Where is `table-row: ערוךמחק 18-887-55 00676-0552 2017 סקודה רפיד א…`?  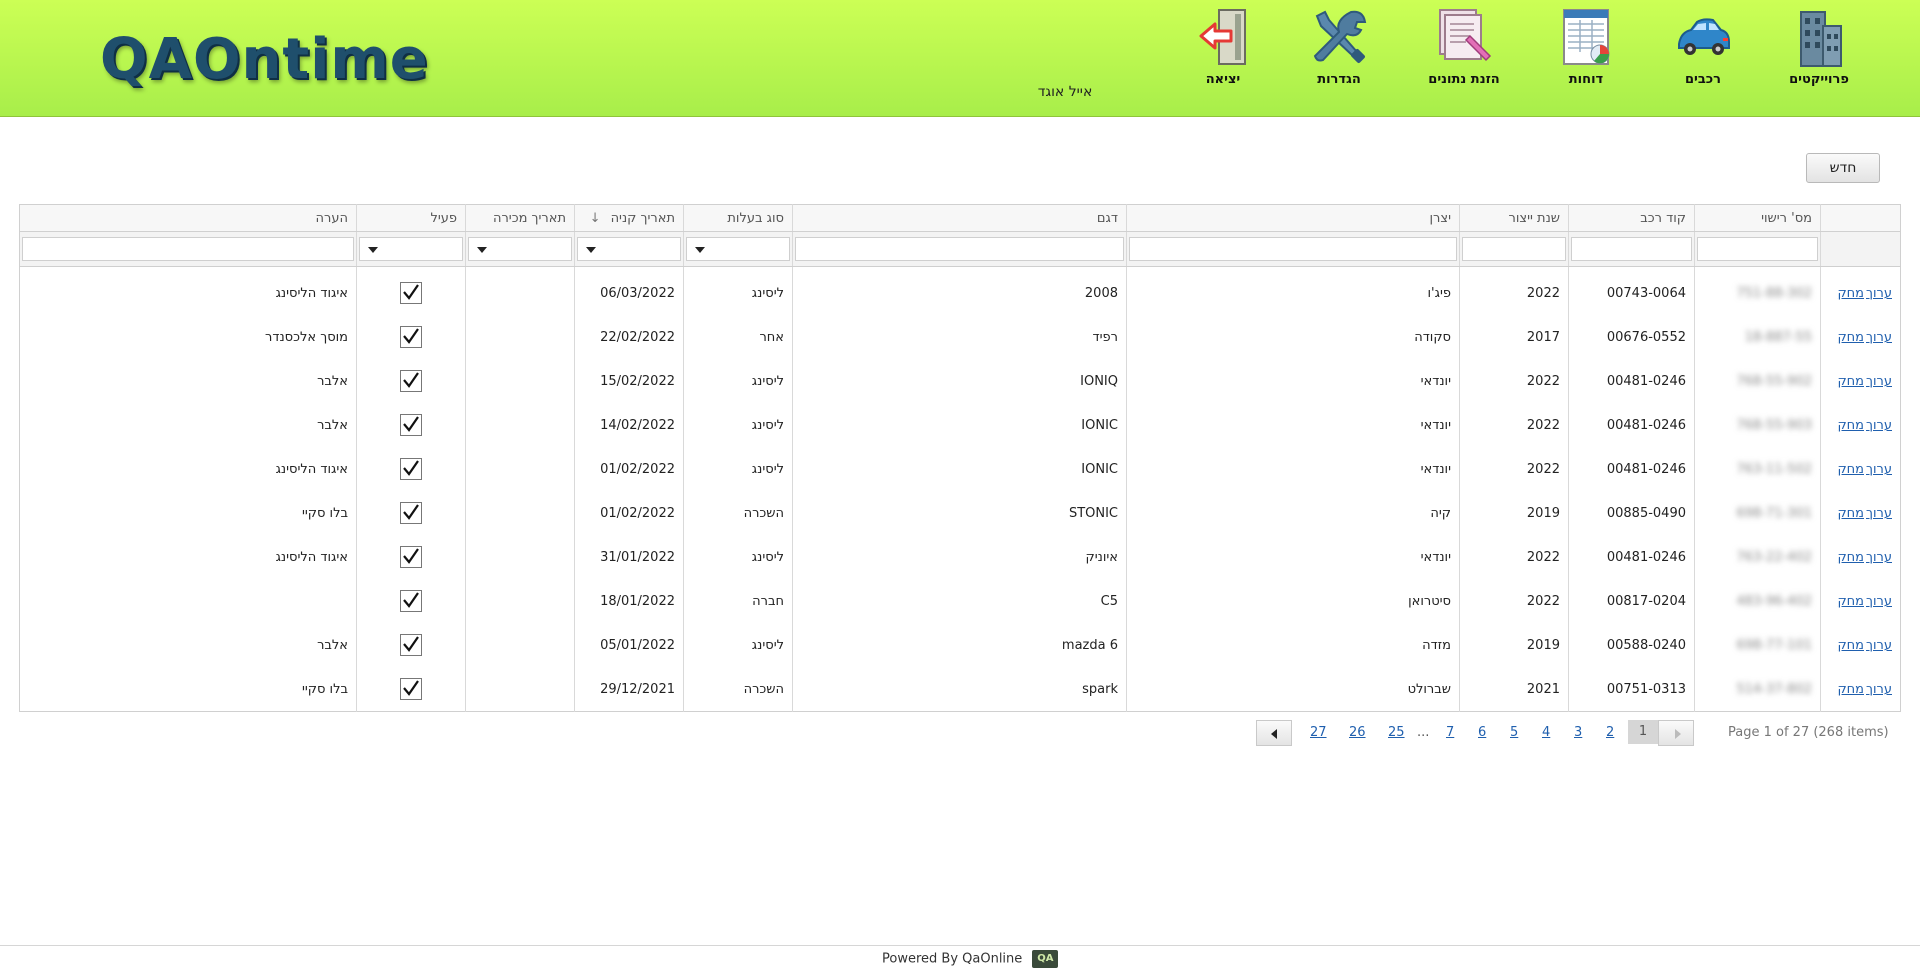
table-row: ערוךמחק 18-887-55 00676-0552 2017 סקודה רפיד א… is located at coordinates (960, 337).